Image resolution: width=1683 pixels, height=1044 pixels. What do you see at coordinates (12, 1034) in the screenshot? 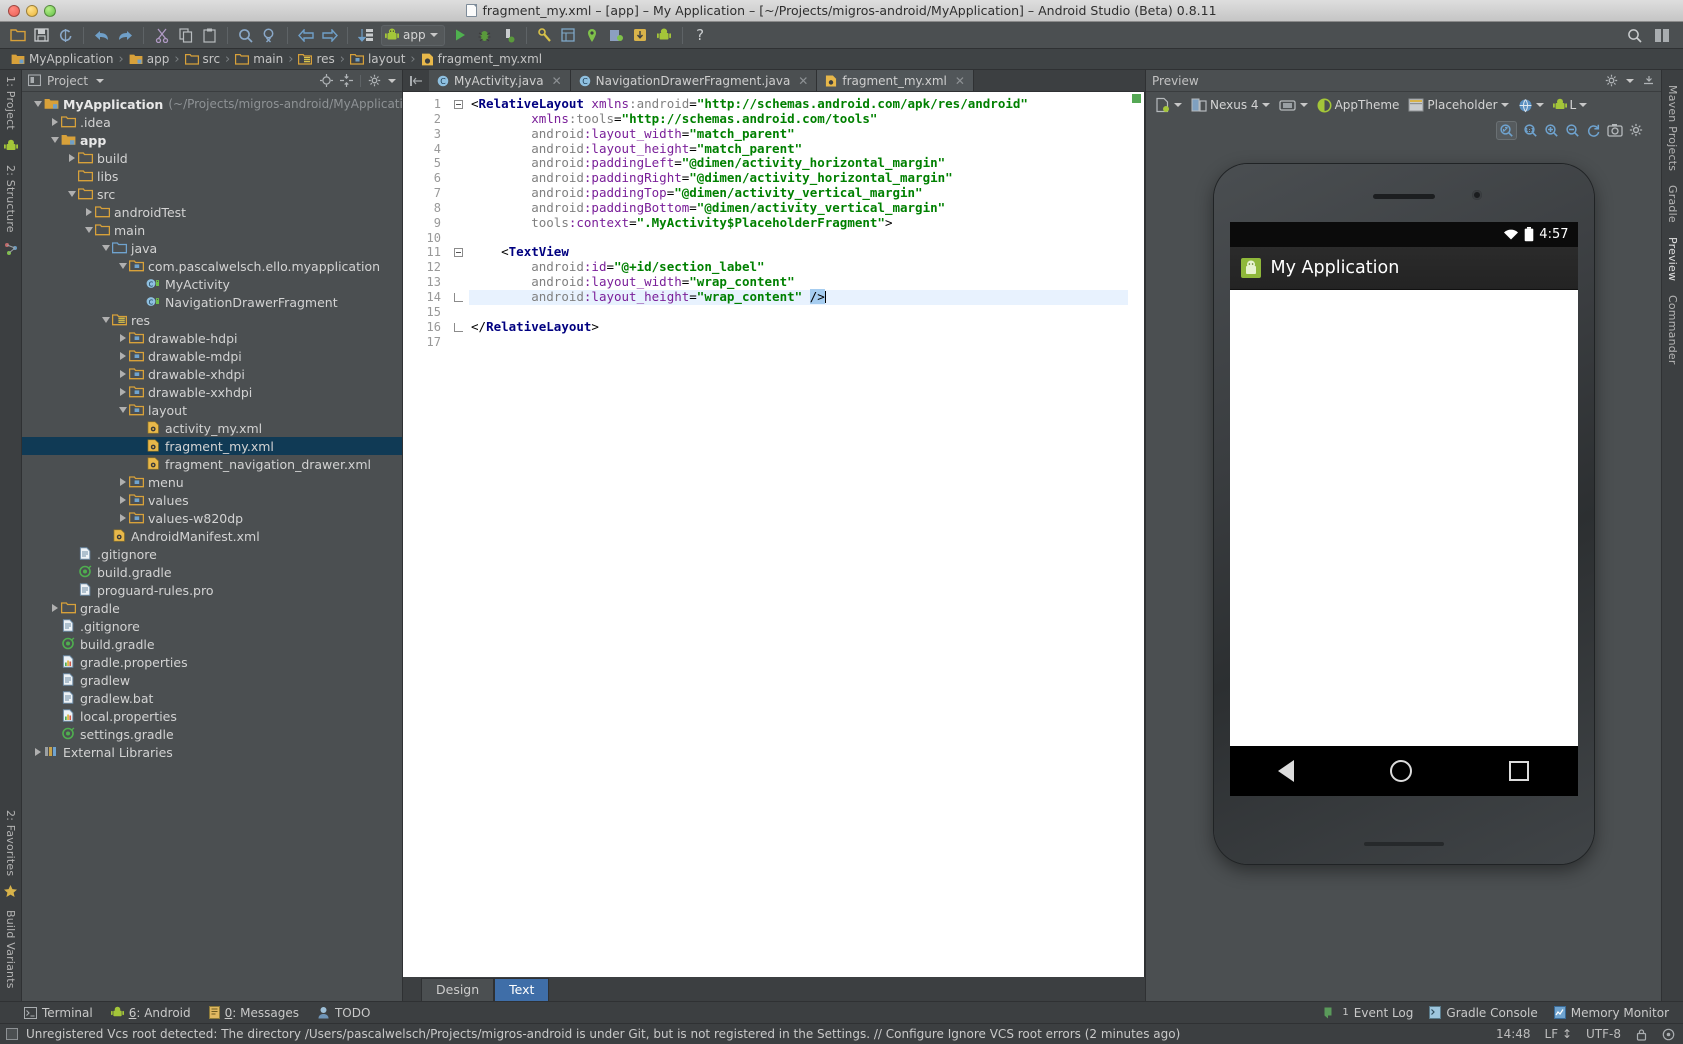
I see `status-indicator-icon` at bounding box center [12, 1034].